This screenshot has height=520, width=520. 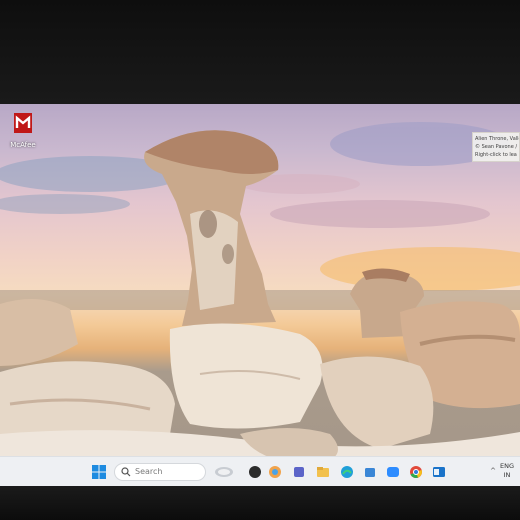 What do you see at coordinates (224, 472) in the screenshot?
I see `widgets-icon` at bounding box center [224, 472].